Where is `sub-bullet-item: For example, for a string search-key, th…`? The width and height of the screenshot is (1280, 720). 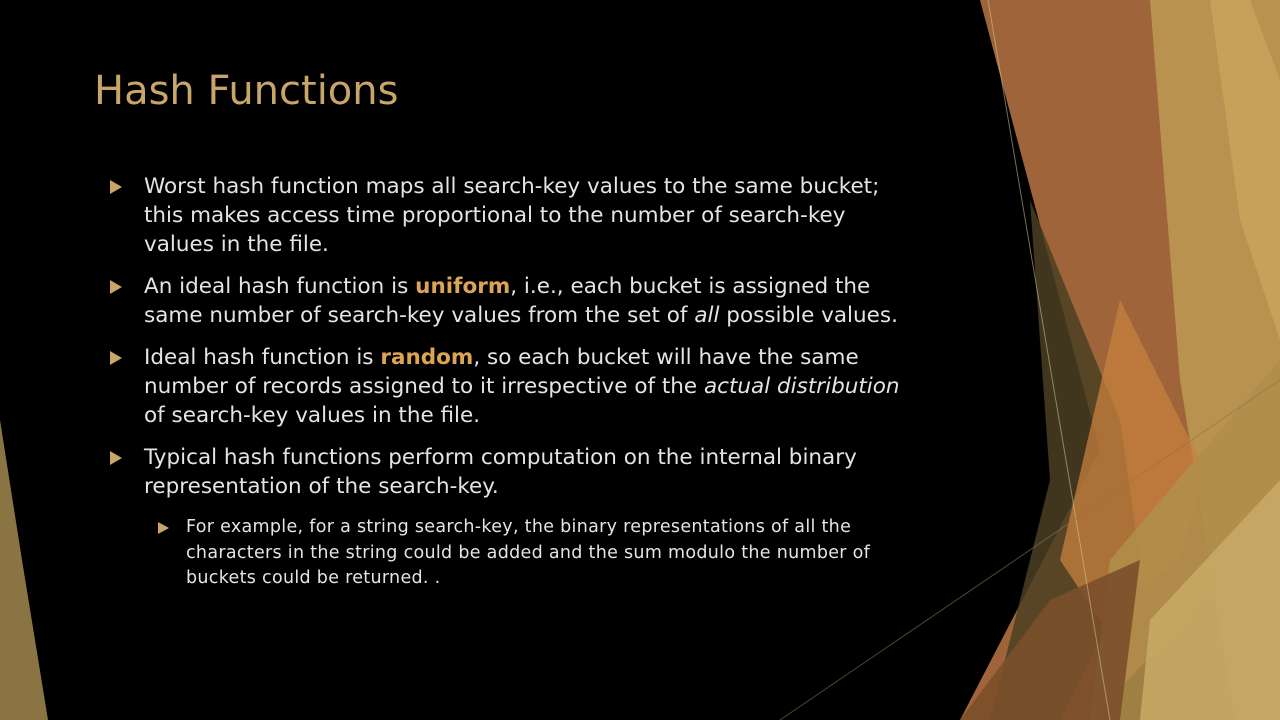
sub-bullet-item: For example, for a string search-key, th… is located at coordinates (527, 553).